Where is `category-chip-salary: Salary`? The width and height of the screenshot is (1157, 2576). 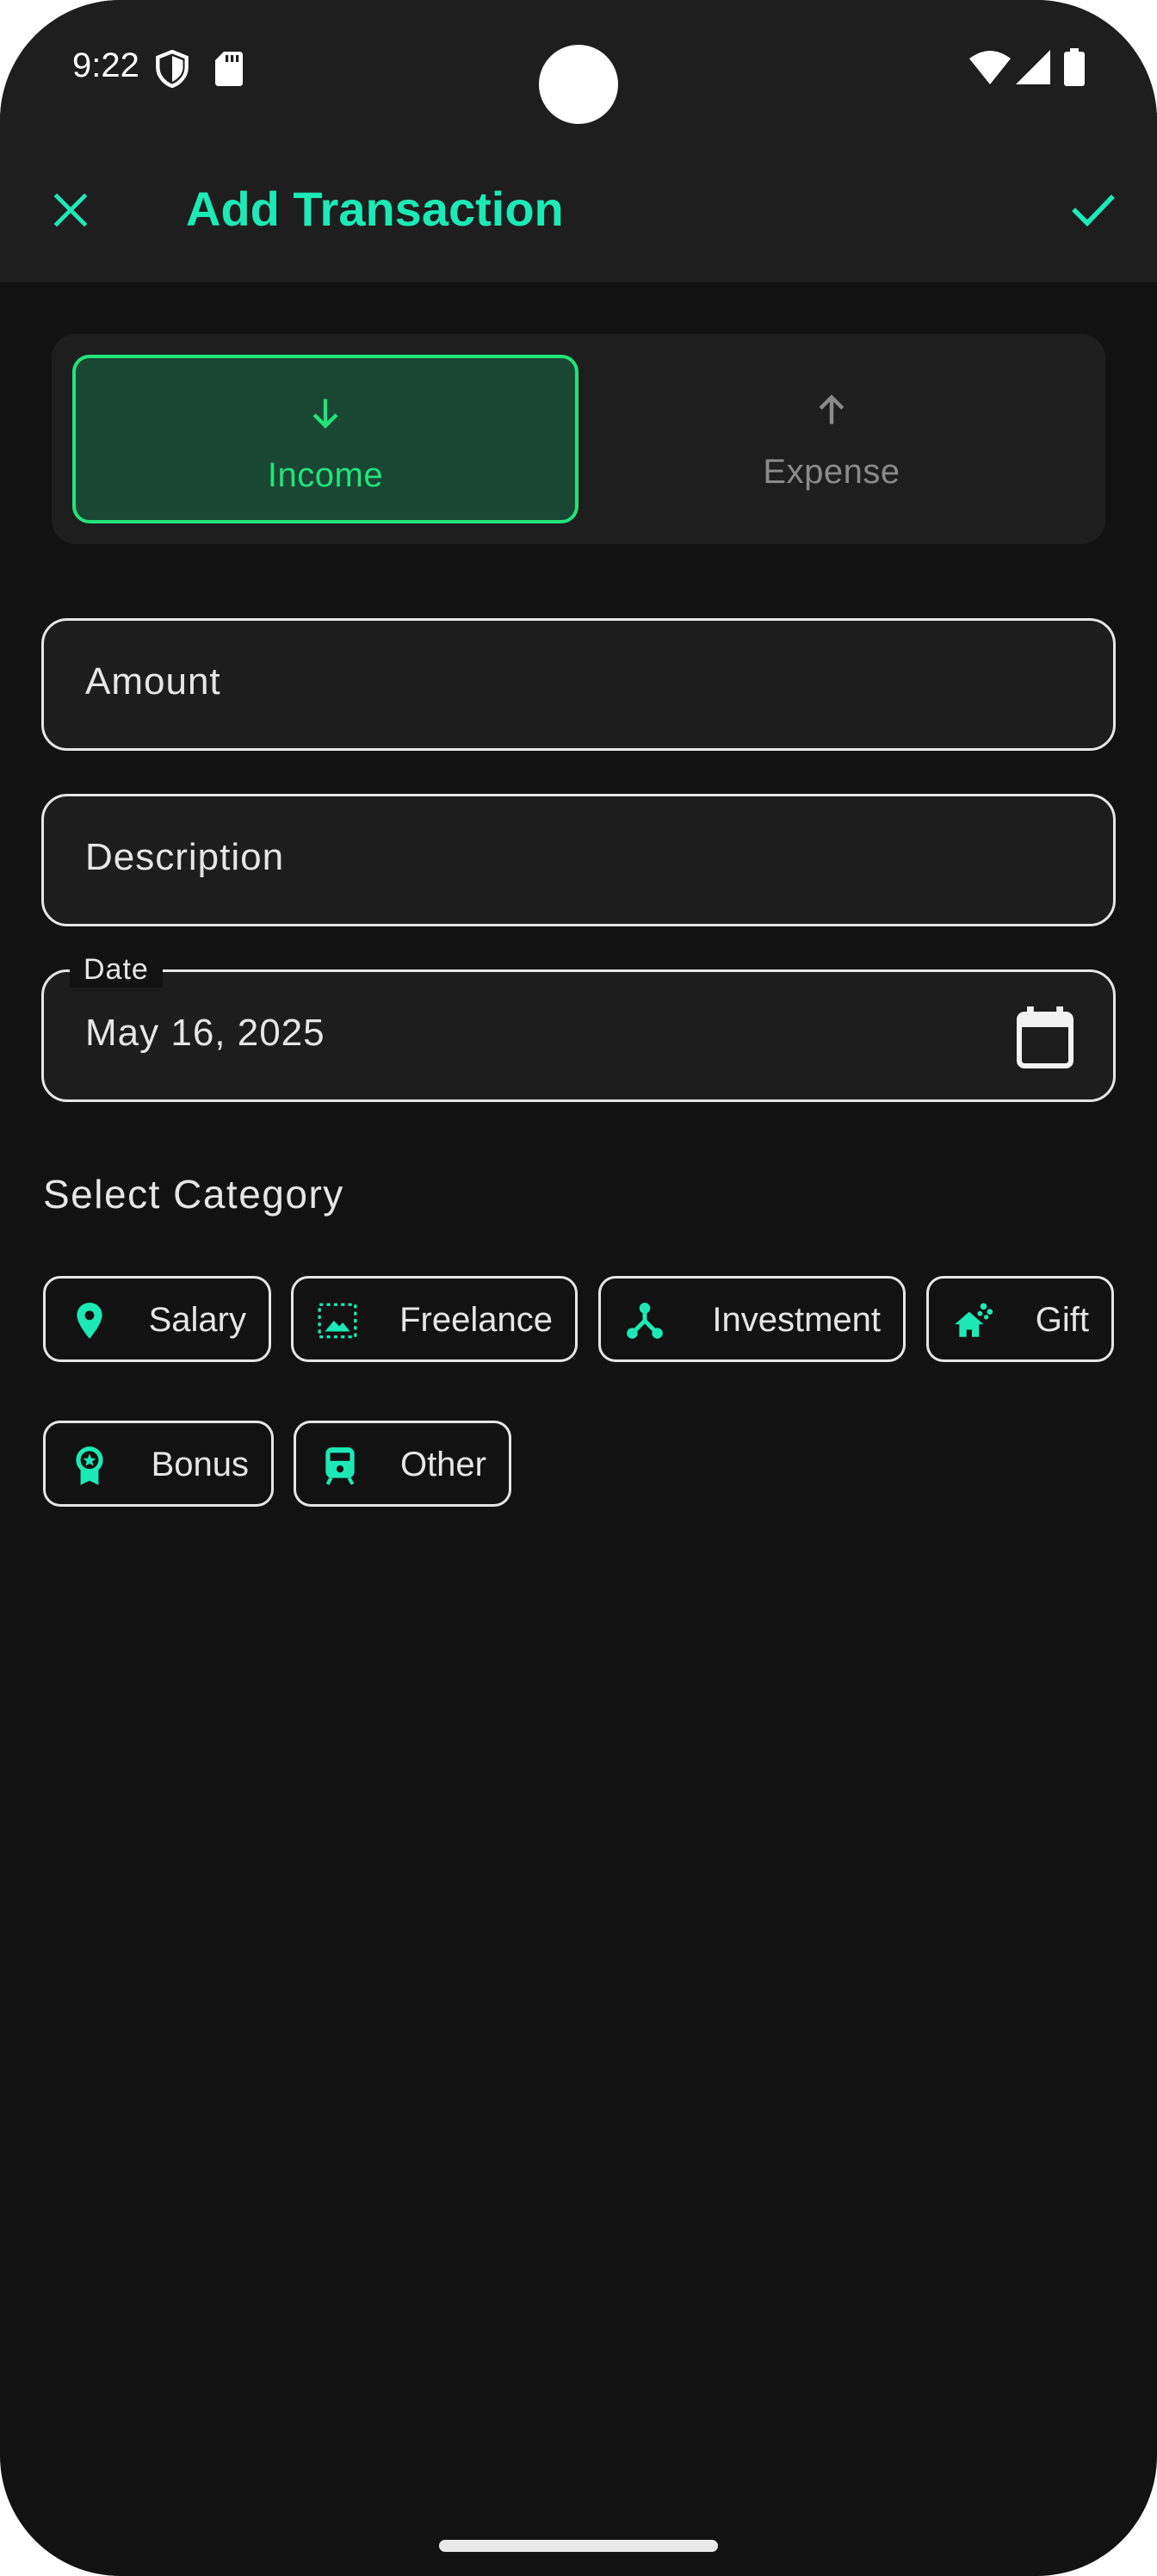
category-chip-salary: Salary is located at coordinates (157, 1319).